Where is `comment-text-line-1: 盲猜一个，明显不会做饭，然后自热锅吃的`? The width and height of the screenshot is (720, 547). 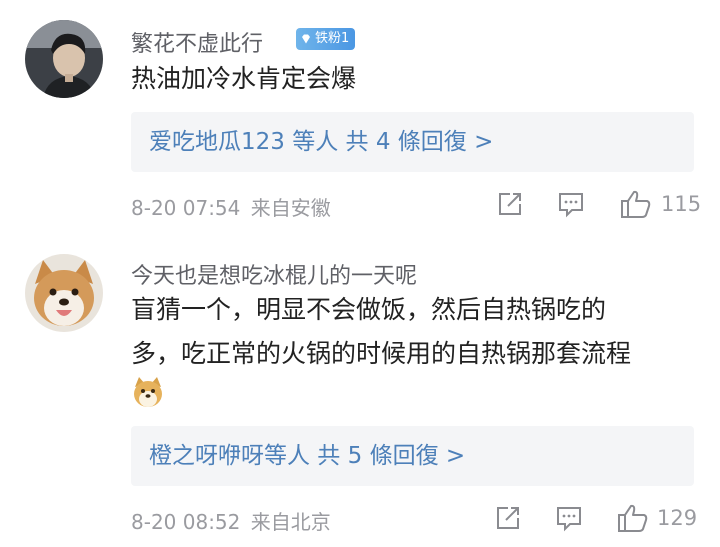 comment-text-line-1: 盲猜一个，明显不会做饭，然后自热锅吃的 is located at coordinates (369, 309).